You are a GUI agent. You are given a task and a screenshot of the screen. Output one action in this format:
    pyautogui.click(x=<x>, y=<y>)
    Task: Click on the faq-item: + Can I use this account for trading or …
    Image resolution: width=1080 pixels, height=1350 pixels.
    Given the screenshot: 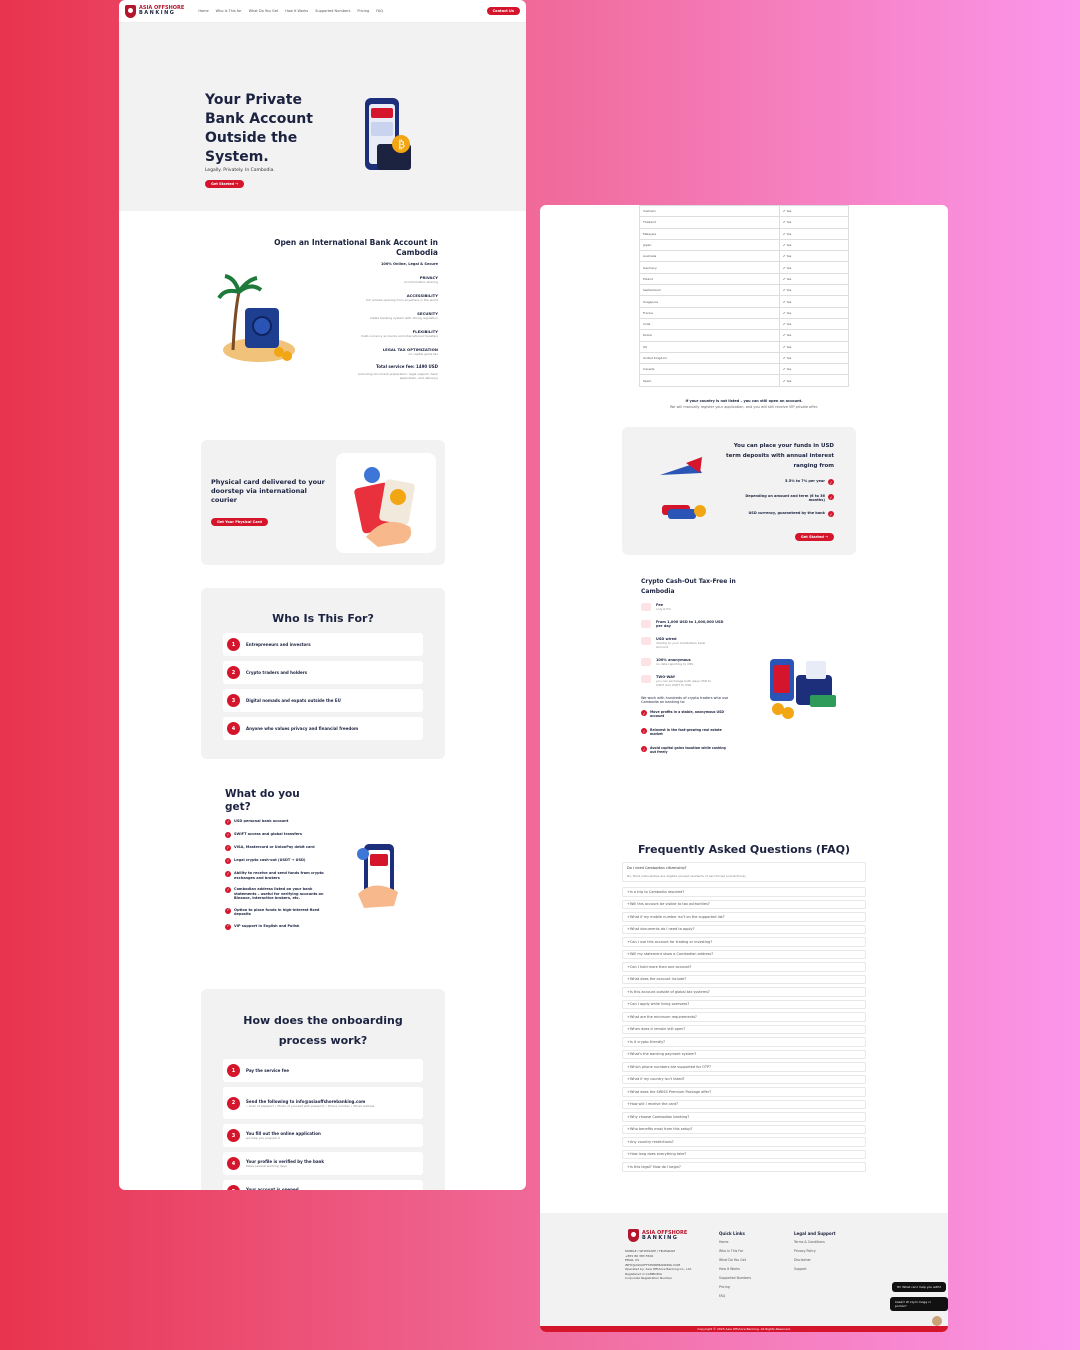 What is the action you would take?
    pyautogui.click(x=744, y=942)
    